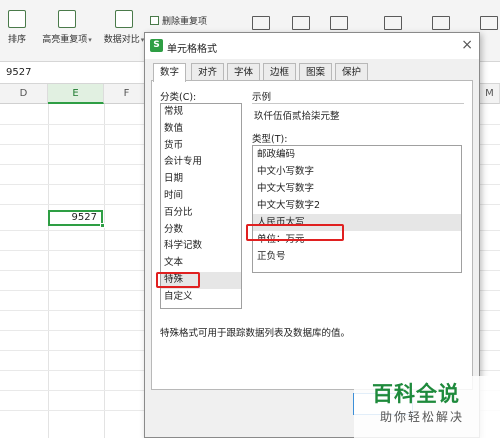 The width and height of the screenshot is (500, 438). I want to click on sample-label: 示例, so click(262, 97).